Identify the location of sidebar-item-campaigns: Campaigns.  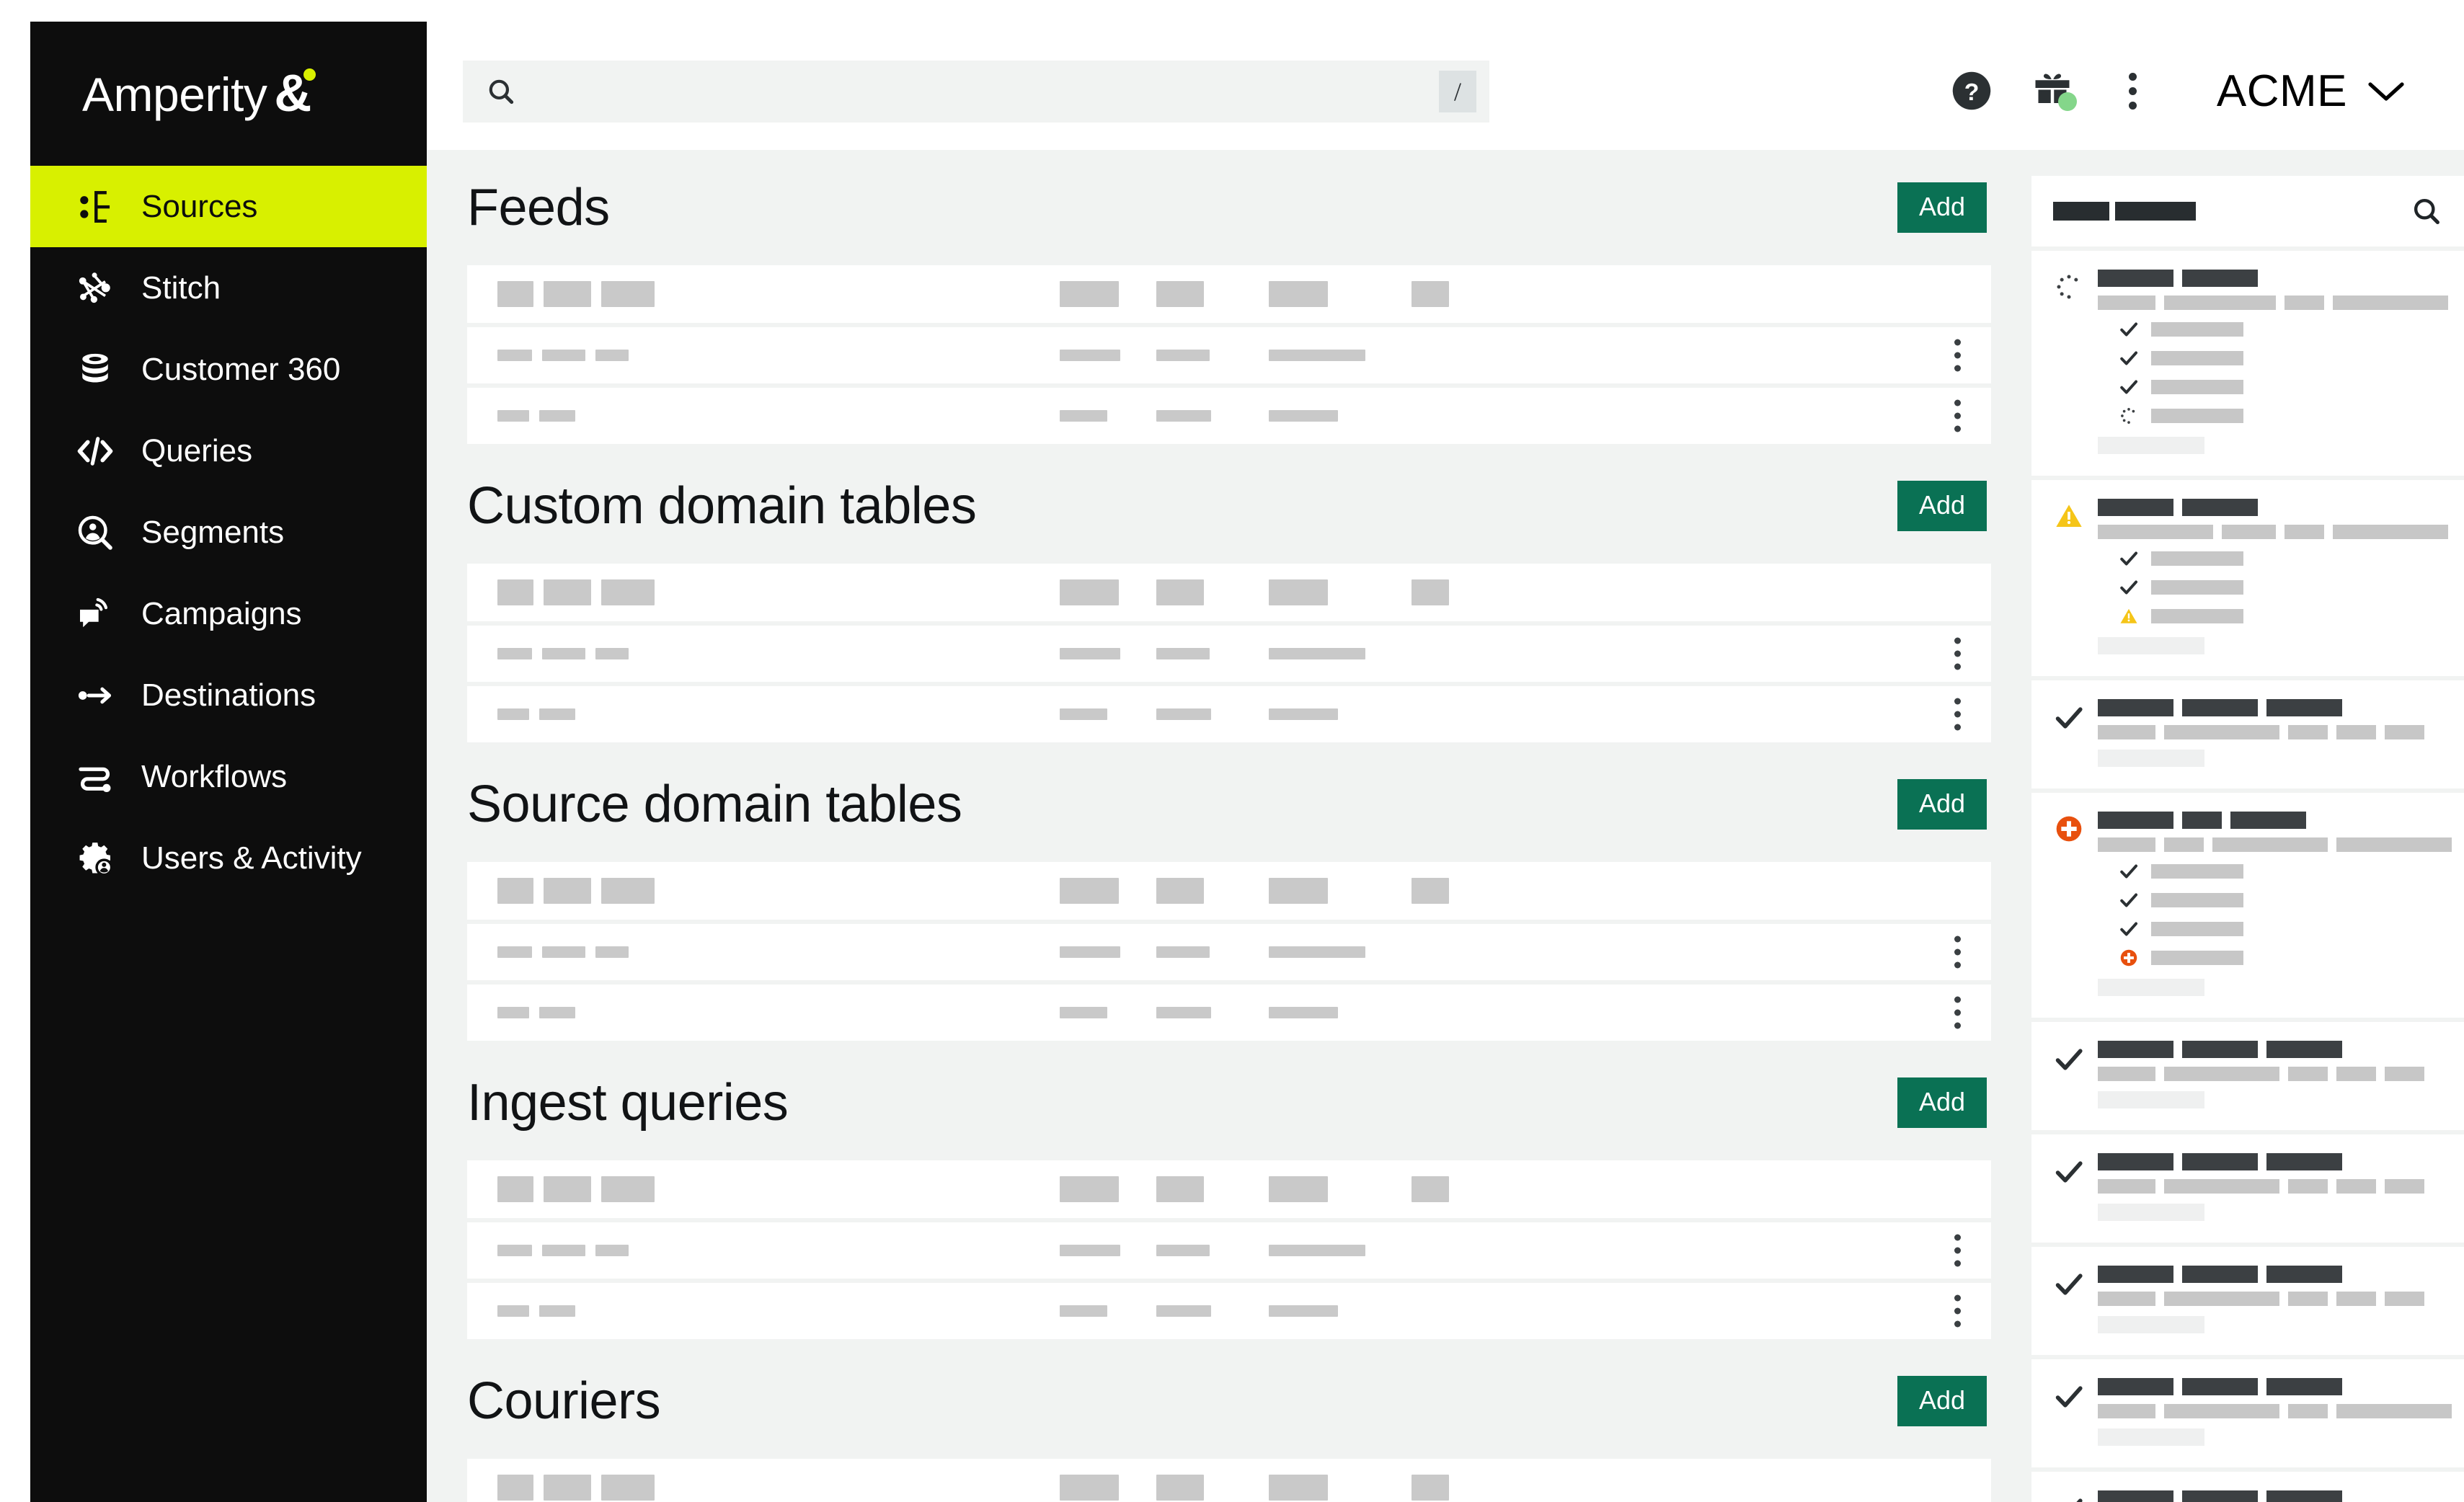
(228, 613).